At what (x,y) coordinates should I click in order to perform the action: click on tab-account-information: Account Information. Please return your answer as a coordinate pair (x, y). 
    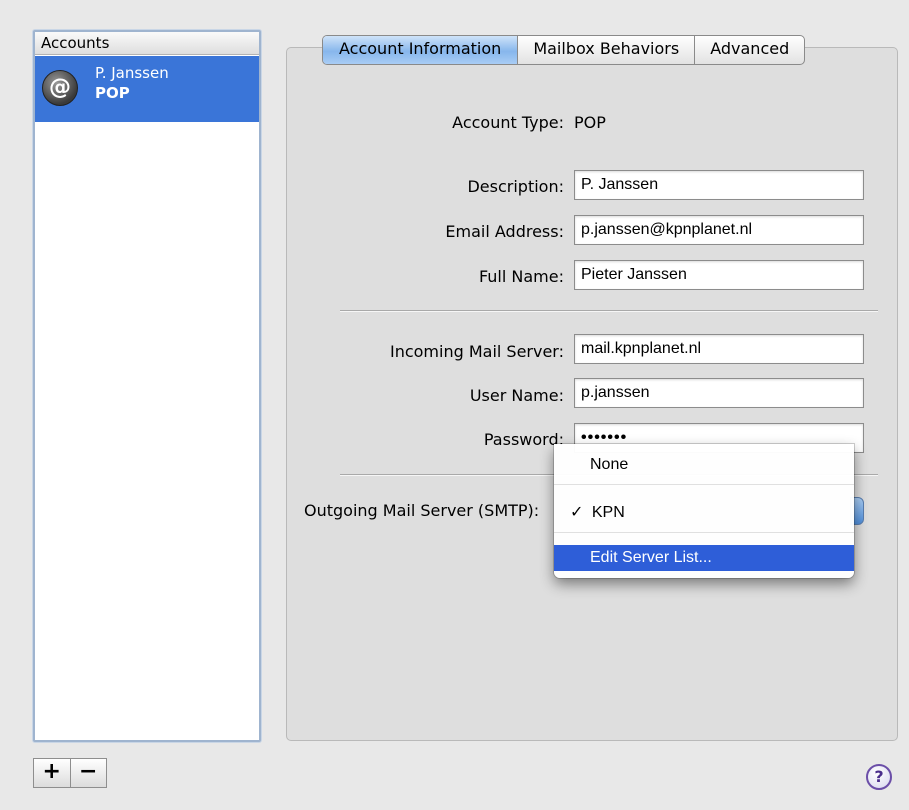
    Looking at the image, I should click on (420, 50).